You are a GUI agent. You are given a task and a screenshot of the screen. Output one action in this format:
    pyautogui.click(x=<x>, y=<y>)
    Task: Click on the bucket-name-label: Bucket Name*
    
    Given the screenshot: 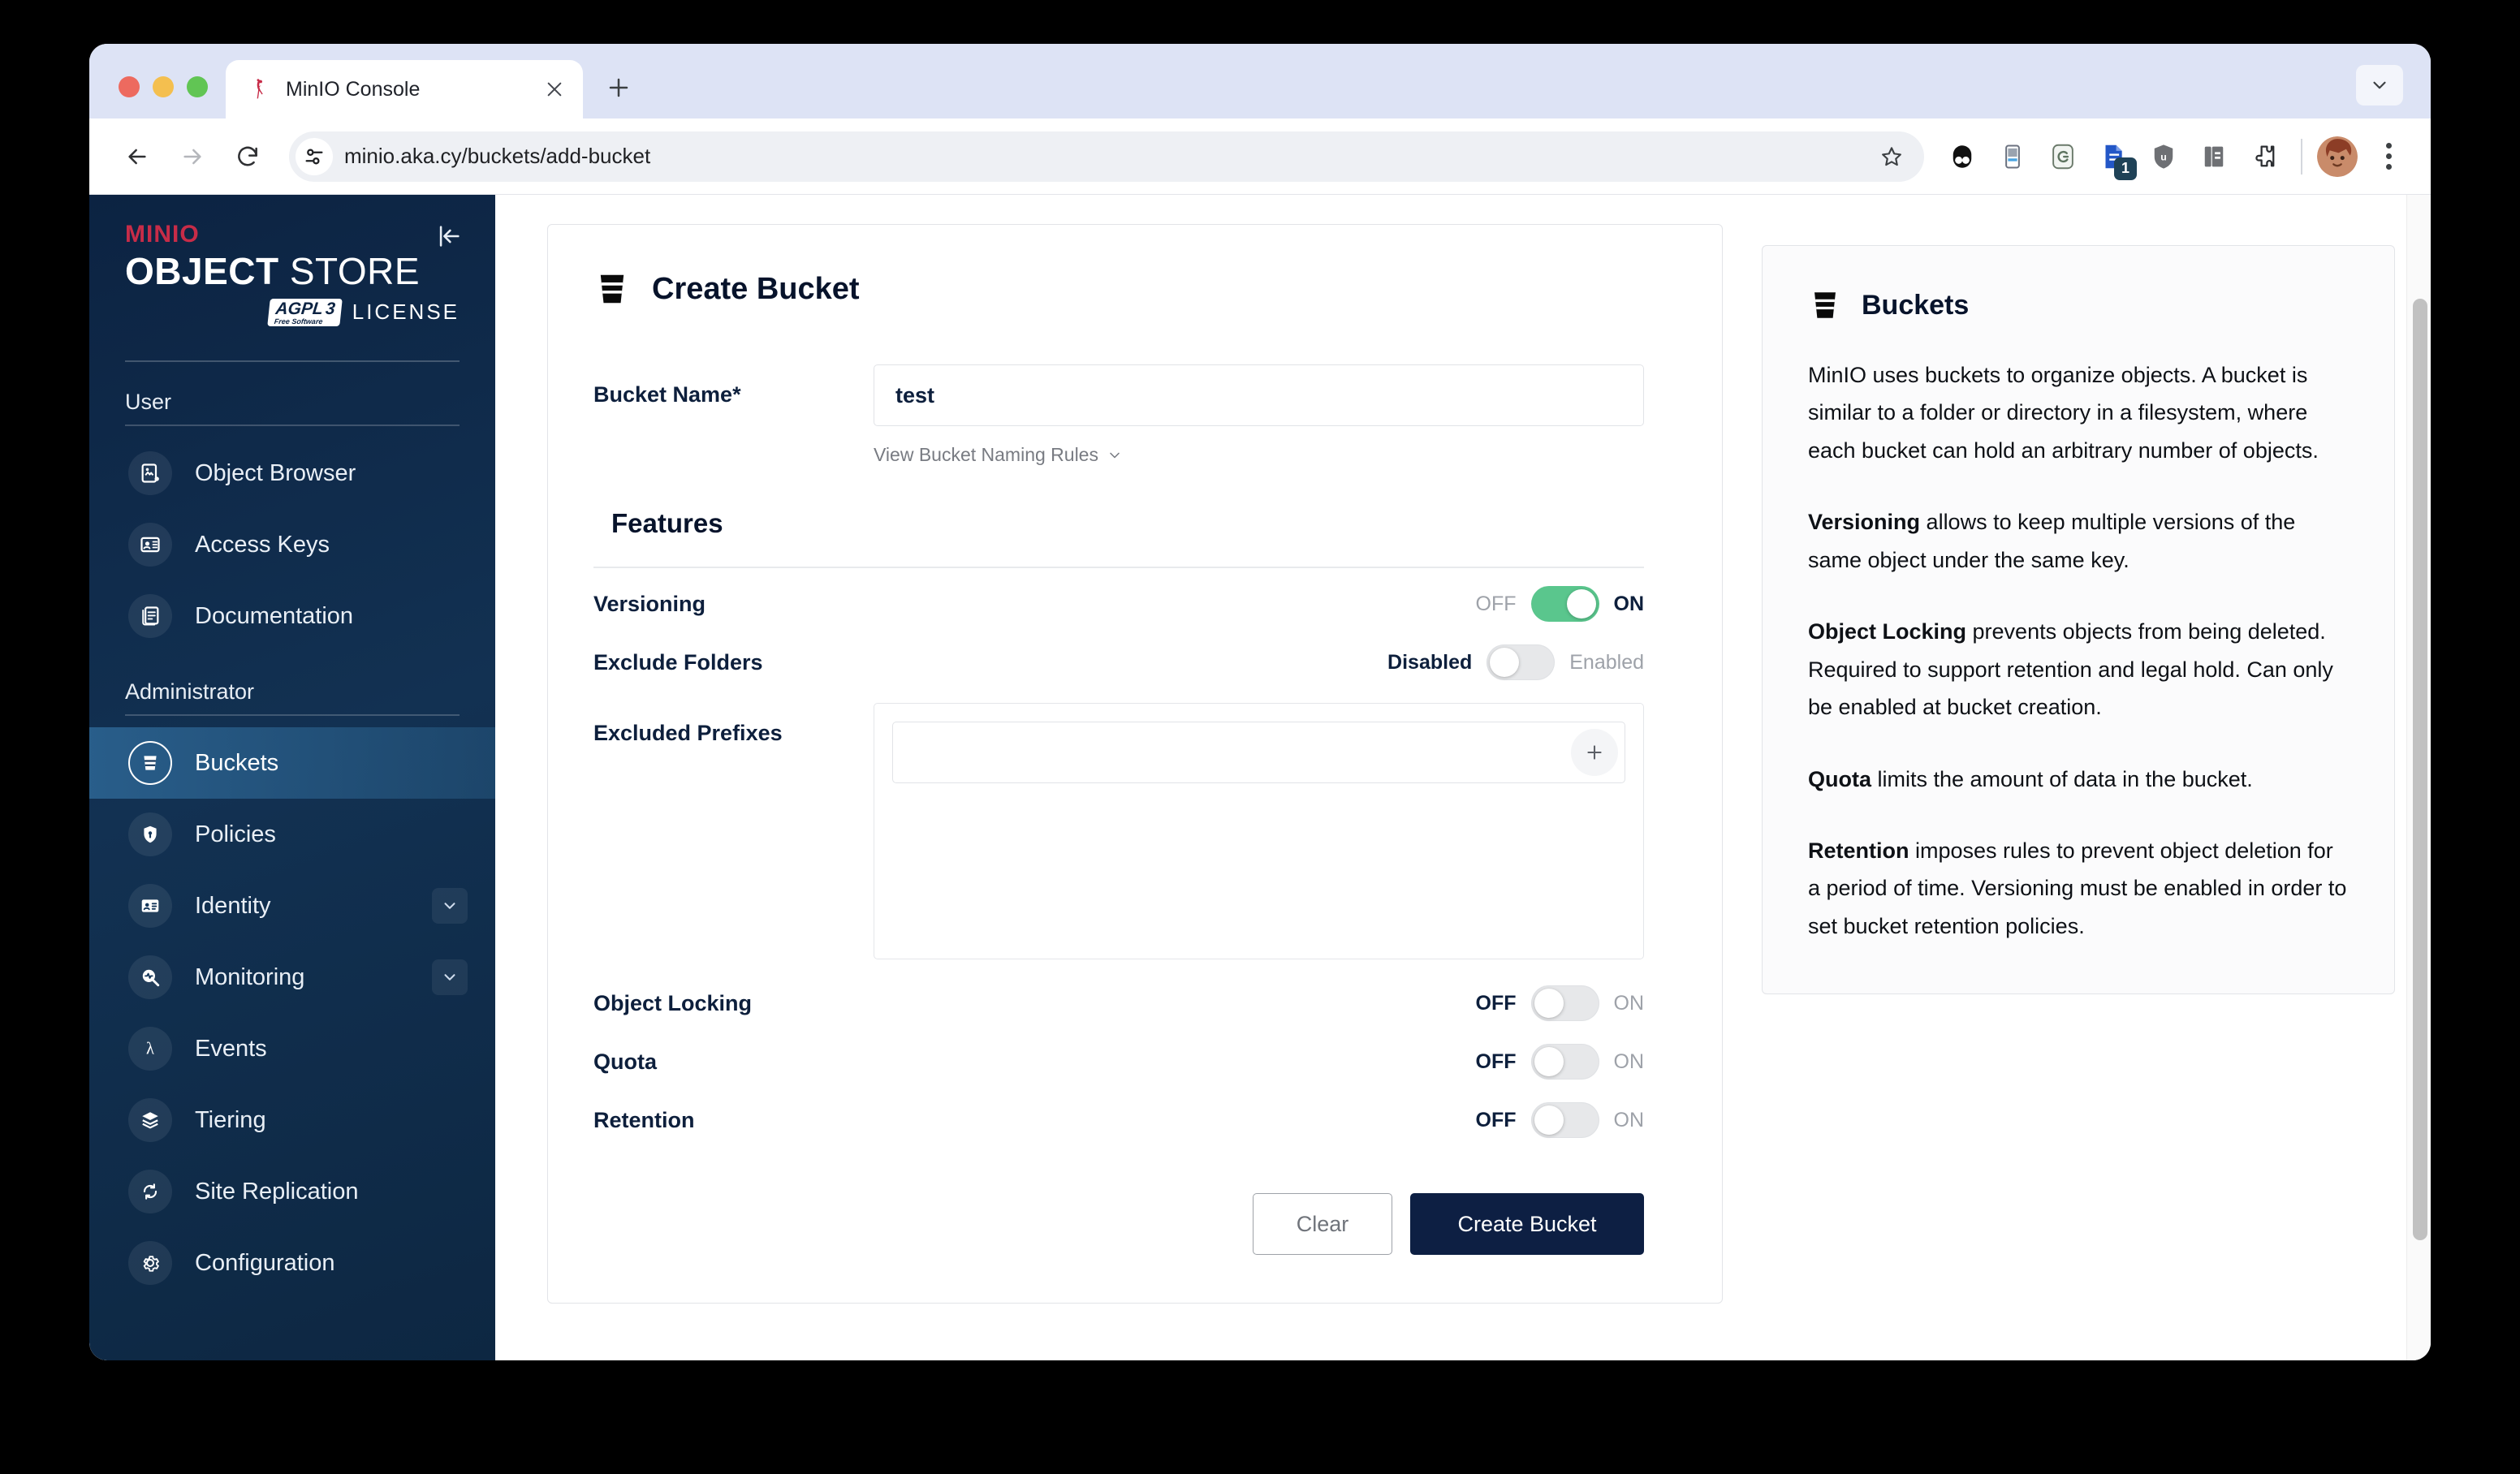 What is the action you would take?
    pyautogui.click(x=667, y=394)
    